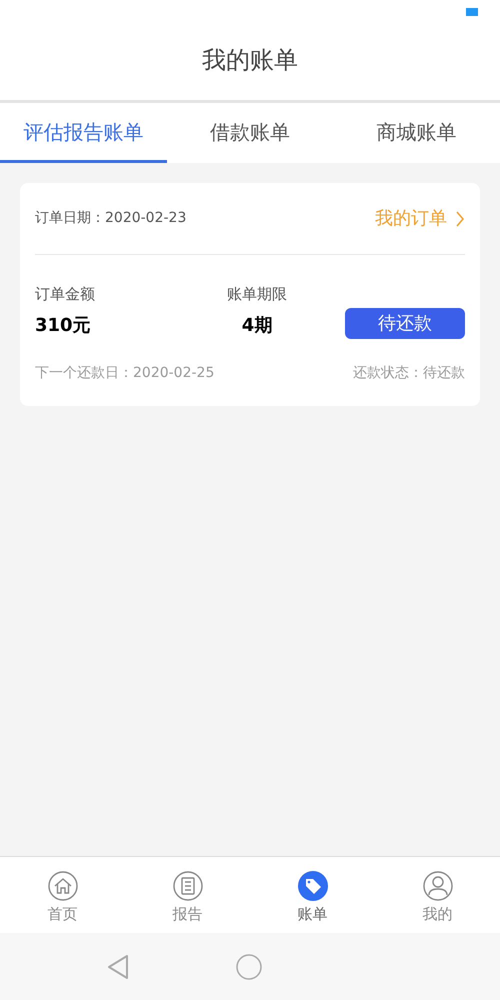  Describe the element at coordinates (257, 294) in the screenshot. I see `term-label: 账单期限` at that location.